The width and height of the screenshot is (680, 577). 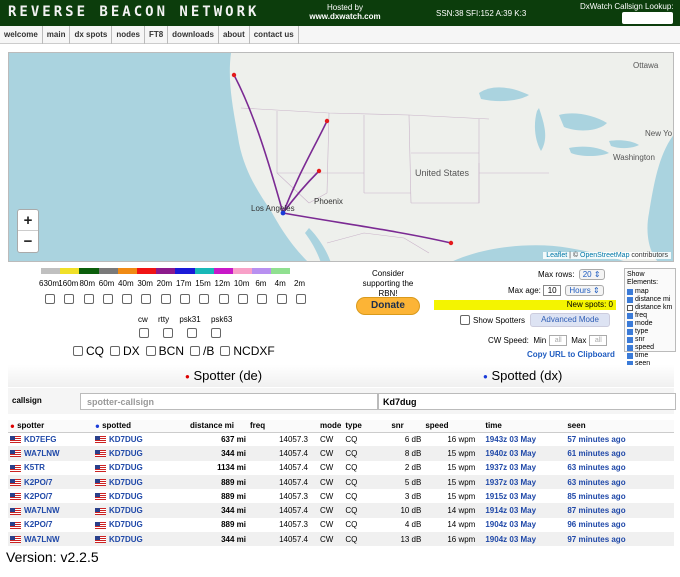 What do you see at coordinates (604, 255) in the screenshot?
I see `osm-link: OpenStreetMap` at bounding box center [604, 255].